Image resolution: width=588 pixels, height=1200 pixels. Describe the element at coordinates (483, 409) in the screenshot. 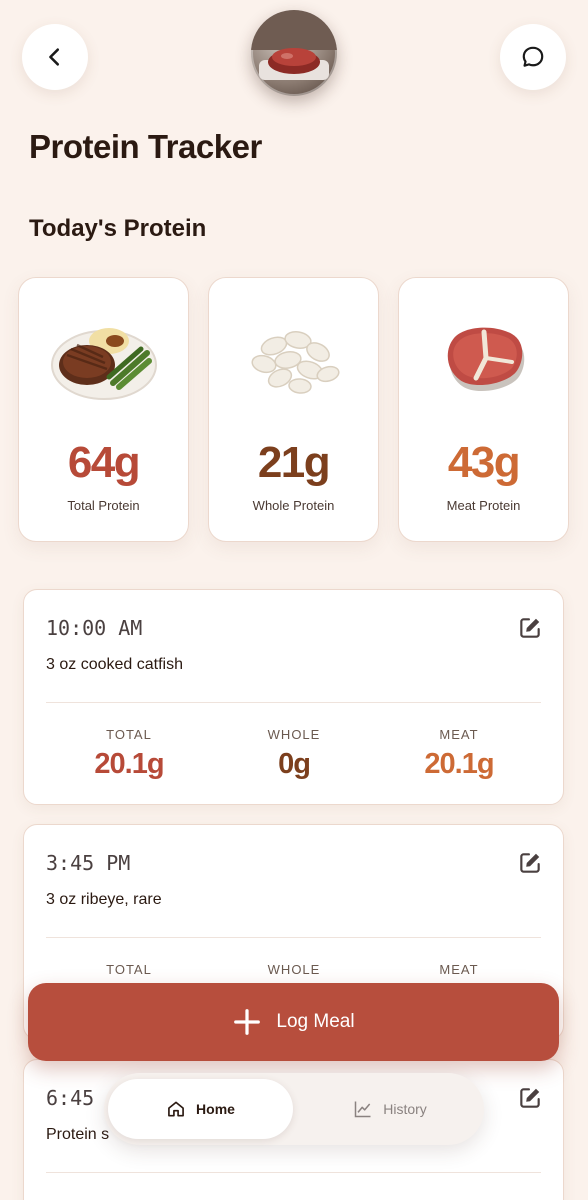

I see `meat-protein-card: 43g Meat Protein` at that location.